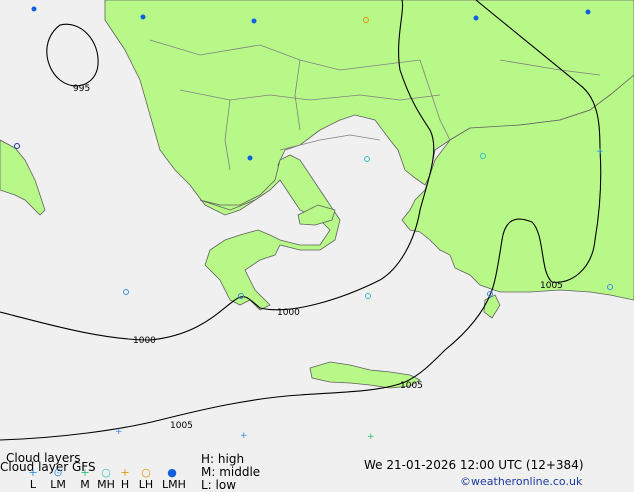 The image size is (634, 492). What do you see at coordinates (146, 484) in the screenshot?
I see `legend-code-lh: LH` at bounding box center [146, 484].